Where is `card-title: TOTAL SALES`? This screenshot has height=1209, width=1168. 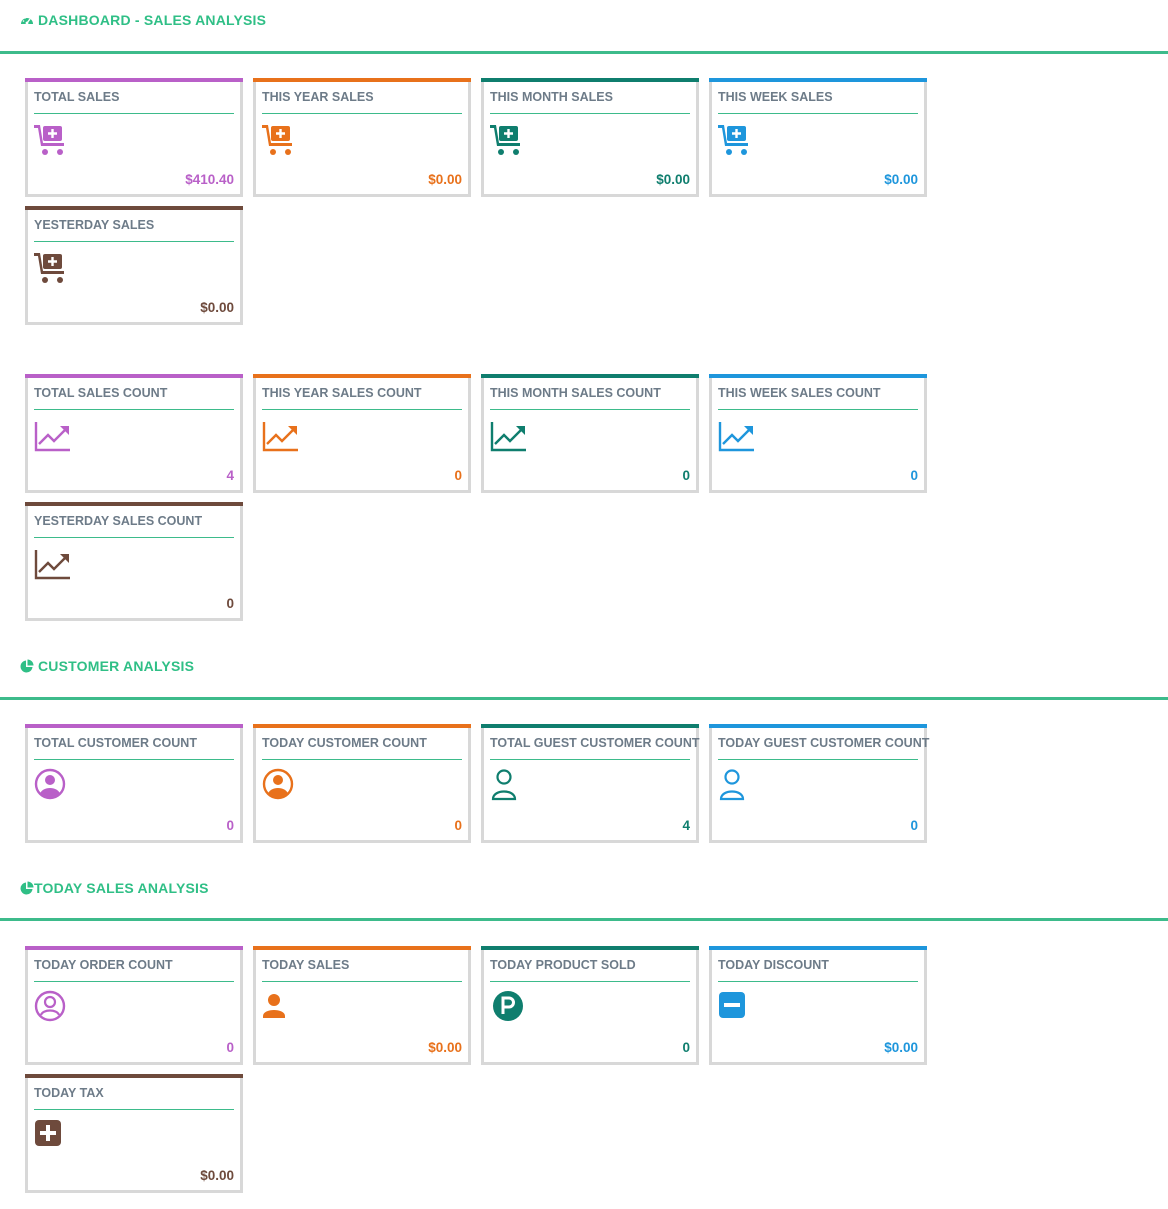 card-title: TOTAL SALES is located at coordinates (134, 102).